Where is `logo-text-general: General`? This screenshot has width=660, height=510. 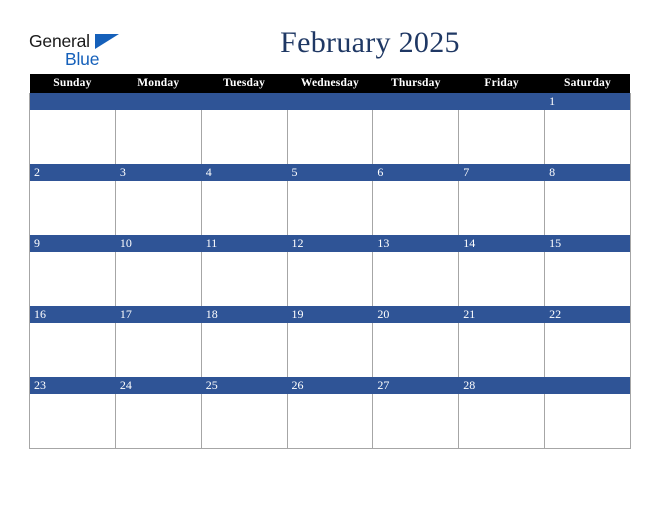 logo-text-general: General is located at coordinates (59, 41).